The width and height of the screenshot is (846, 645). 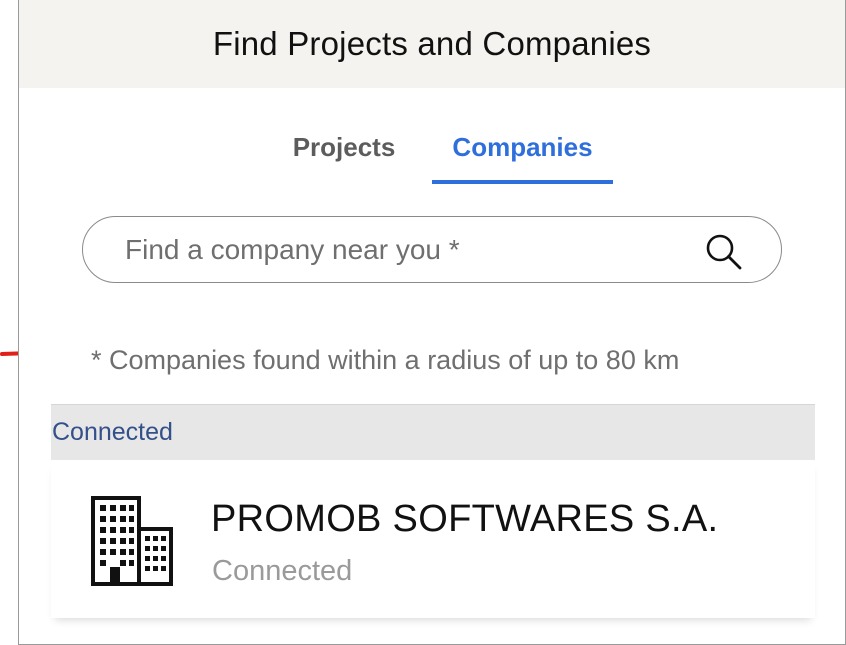 What do you see at coordinates (132, 541) in the screenshot?
I see `building-icon` at bounding box center [132, 541].